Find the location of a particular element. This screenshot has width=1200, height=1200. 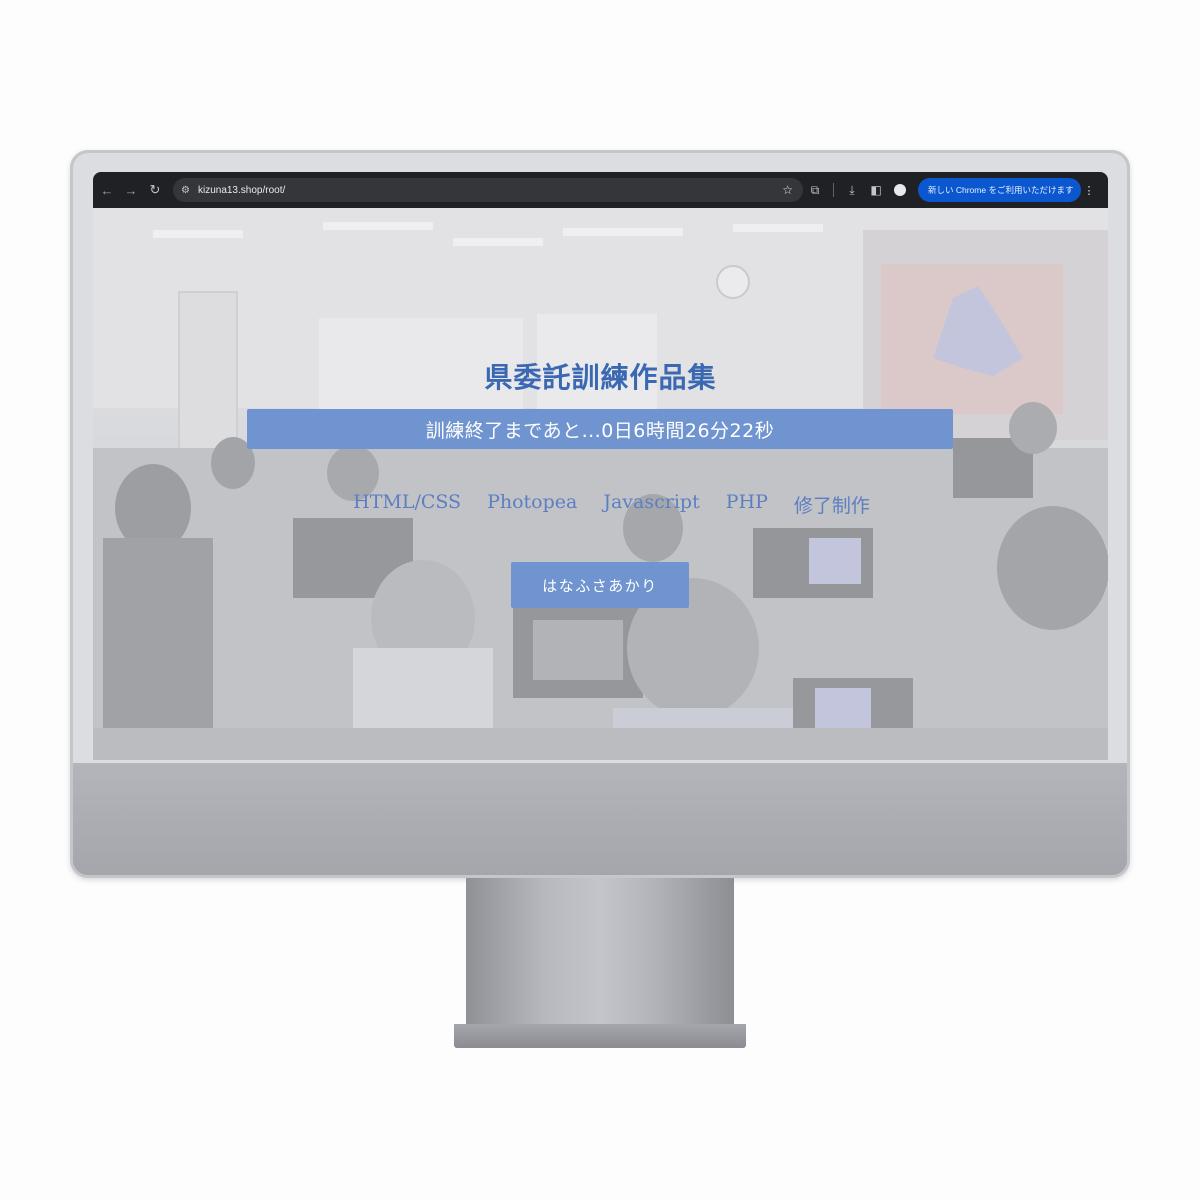

profile-icon is located at coordinates (900, 190).